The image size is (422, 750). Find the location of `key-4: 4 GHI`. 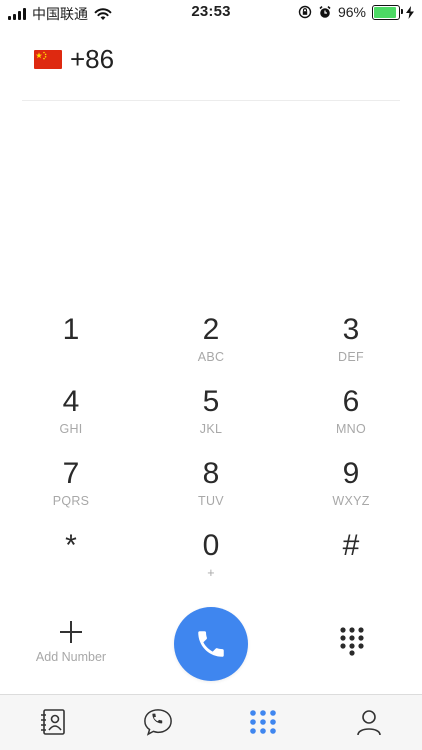

key-4: 4 GHI is located at coordinates (71, 416).